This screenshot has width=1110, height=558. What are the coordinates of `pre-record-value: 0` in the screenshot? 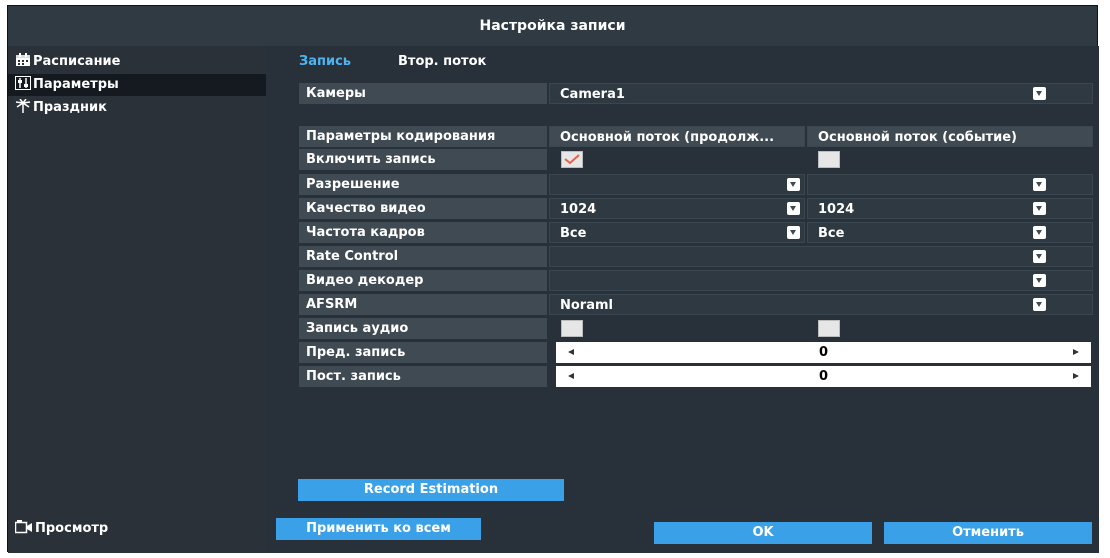 It's located at (823, 352).